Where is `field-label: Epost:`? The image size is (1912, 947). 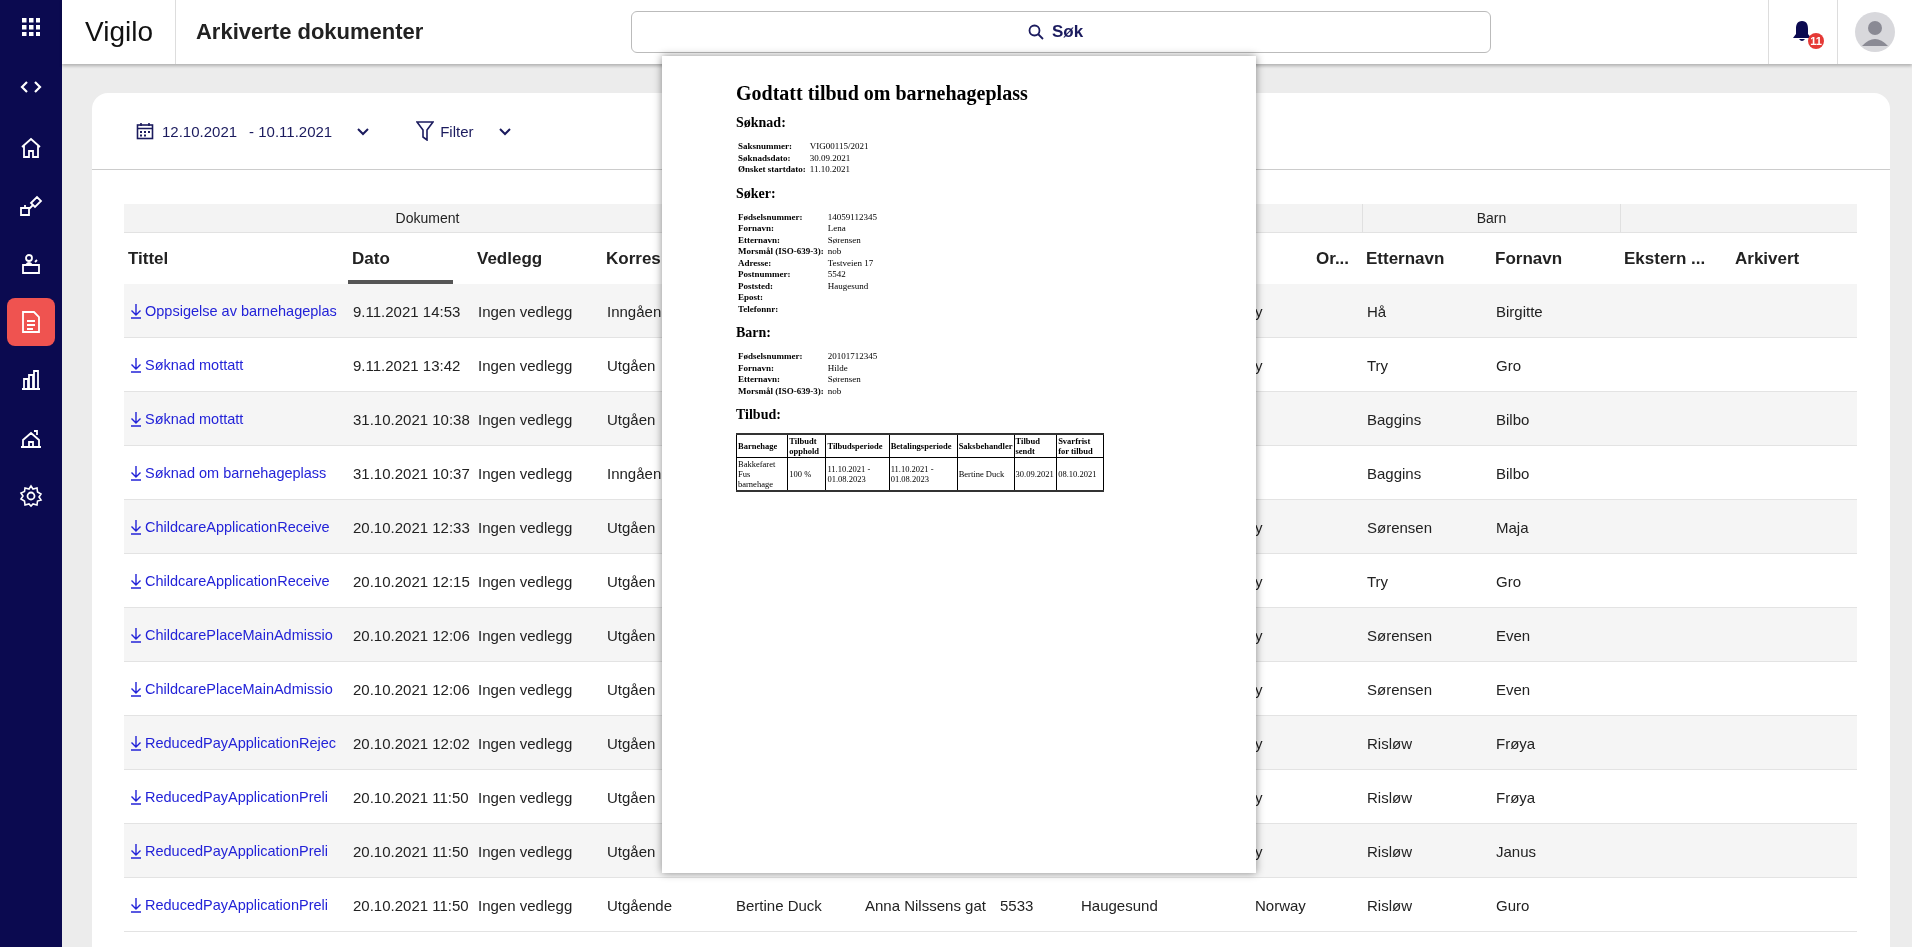 field-label: Epost: is located at coordinates (751, 298).